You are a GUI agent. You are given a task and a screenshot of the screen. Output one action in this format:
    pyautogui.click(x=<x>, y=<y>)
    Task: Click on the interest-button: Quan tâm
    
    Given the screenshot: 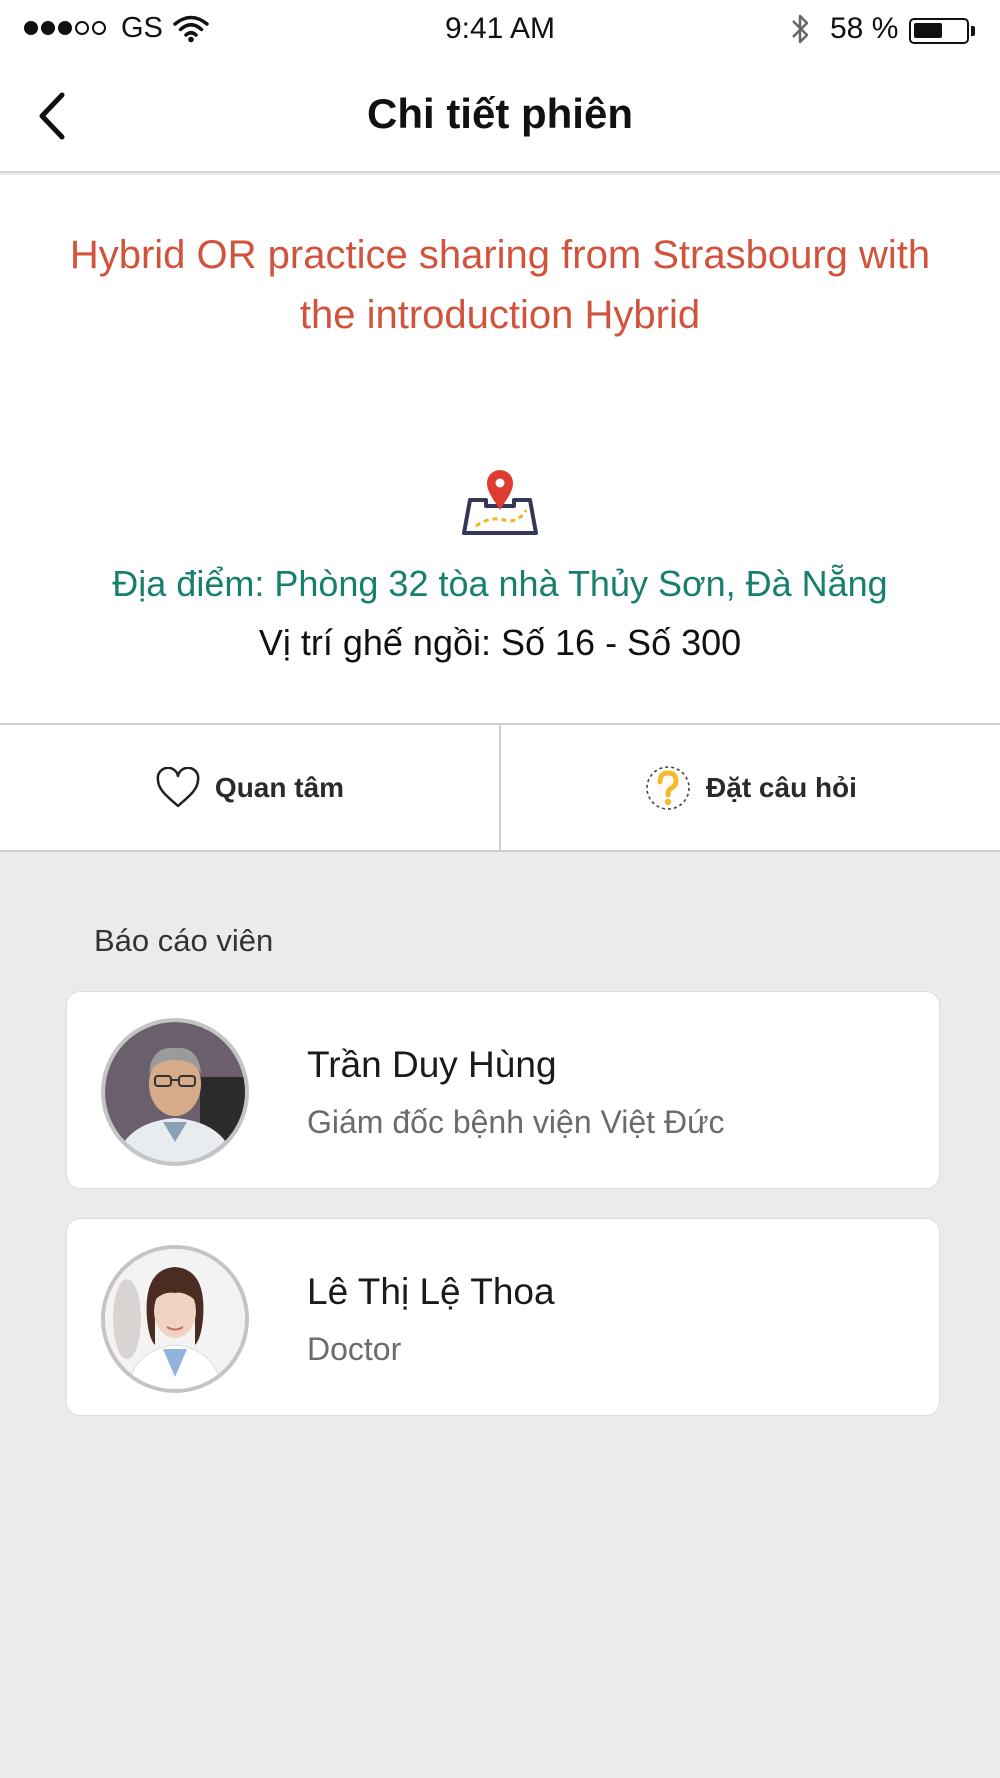 What is the action you would take?
    pyautogui.click(x=249, y=787)
    